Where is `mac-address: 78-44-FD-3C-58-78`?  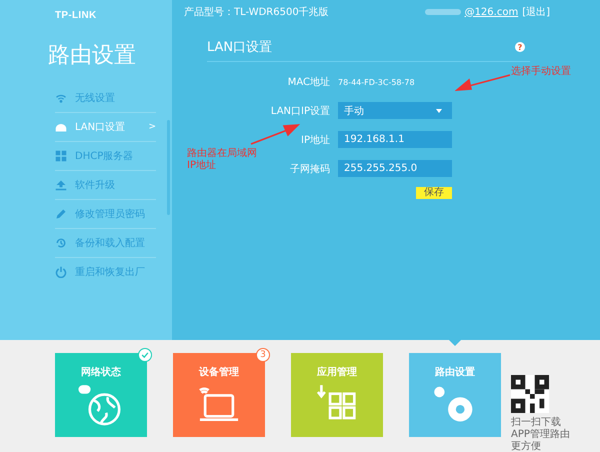
mac-address: 78-44-FD-3C-58-78 is located at coordinates (377, 82).